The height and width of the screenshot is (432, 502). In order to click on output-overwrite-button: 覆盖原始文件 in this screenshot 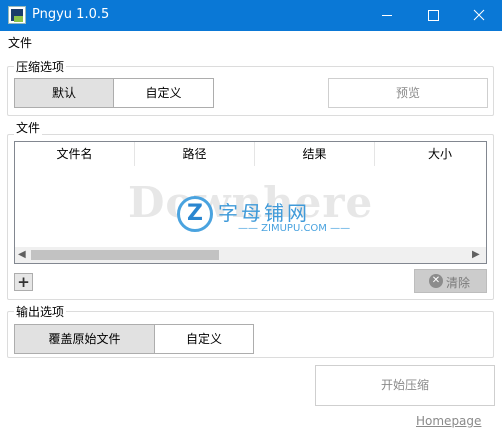, I will do `click(84, 339)`.